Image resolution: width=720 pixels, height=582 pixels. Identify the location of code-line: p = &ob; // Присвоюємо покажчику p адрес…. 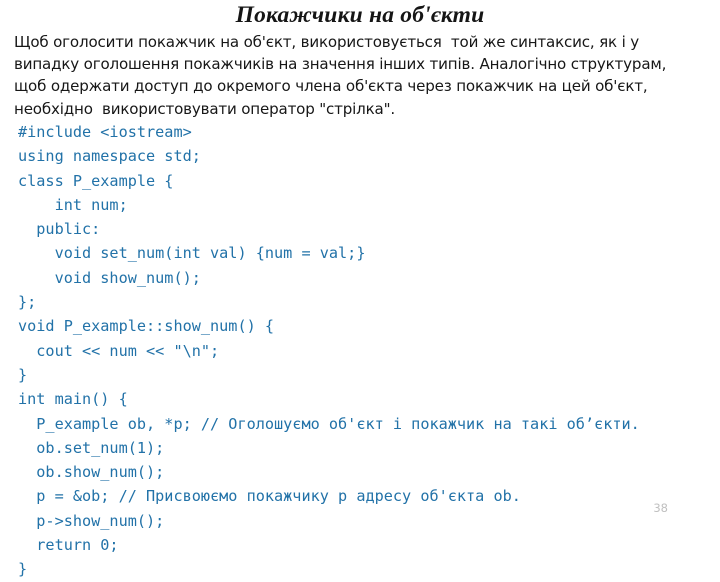
(269, 496).